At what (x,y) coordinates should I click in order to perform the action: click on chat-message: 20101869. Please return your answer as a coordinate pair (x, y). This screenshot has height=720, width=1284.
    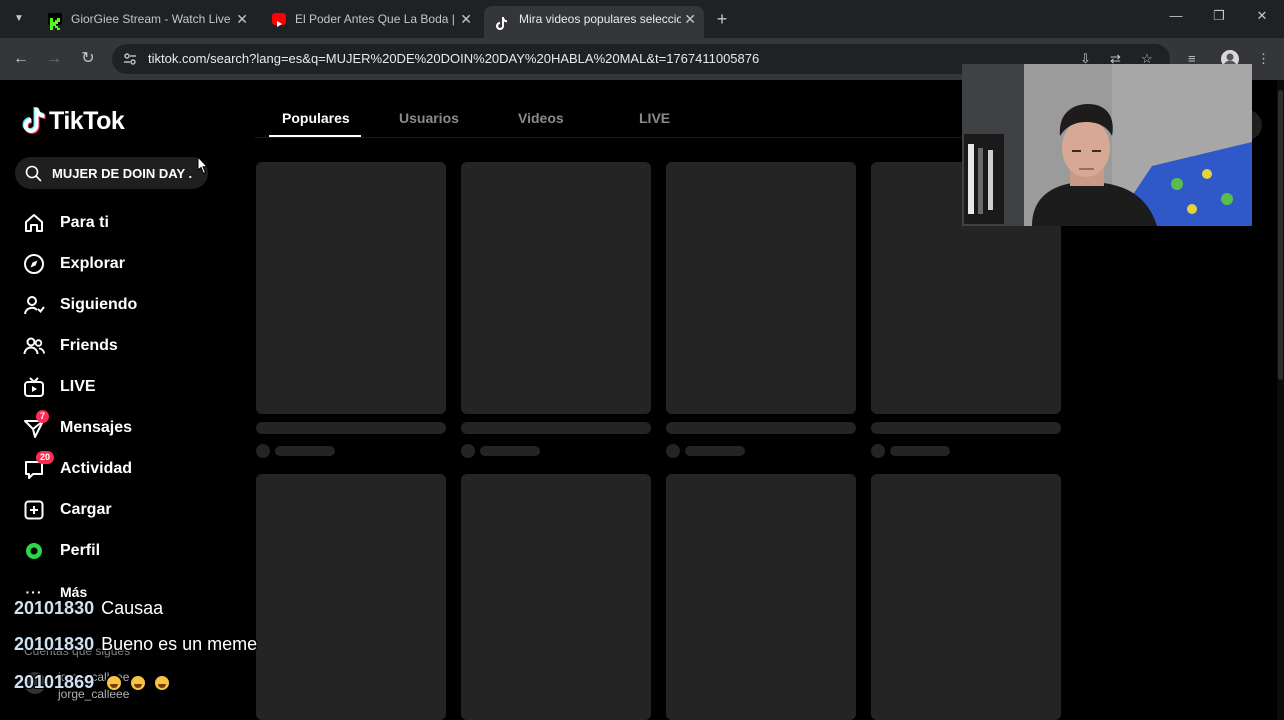
    Looking at the image, I should click on (93, 682).